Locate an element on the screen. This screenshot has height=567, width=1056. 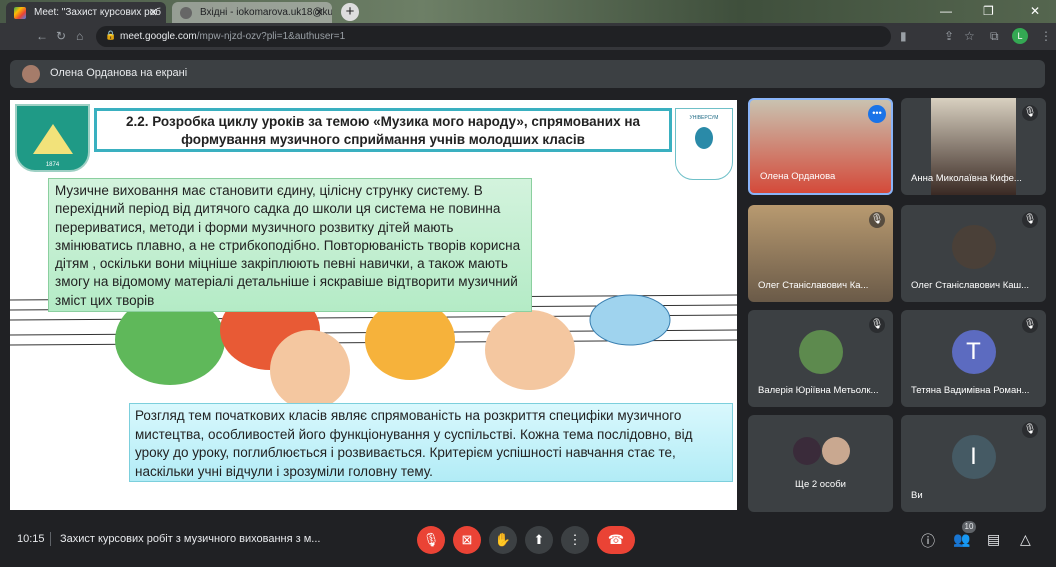
reload-icon: ↻ is located at coordinates (61, 36).